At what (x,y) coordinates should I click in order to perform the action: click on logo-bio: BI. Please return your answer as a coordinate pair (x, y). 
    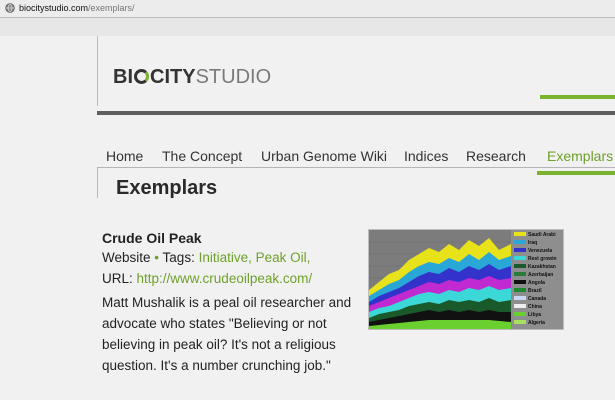
    Looking at the image, I should click on (123, 77).